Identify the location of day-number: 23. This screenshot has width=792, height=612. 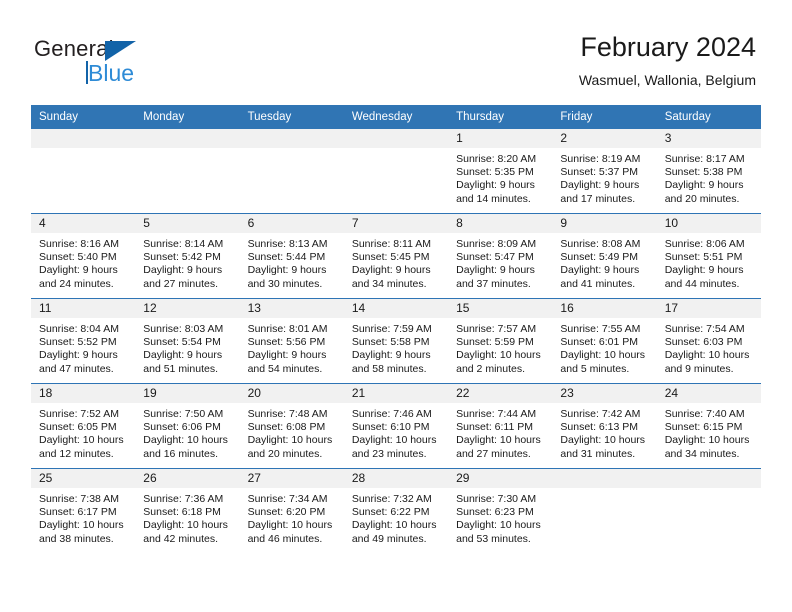
(604, 393).